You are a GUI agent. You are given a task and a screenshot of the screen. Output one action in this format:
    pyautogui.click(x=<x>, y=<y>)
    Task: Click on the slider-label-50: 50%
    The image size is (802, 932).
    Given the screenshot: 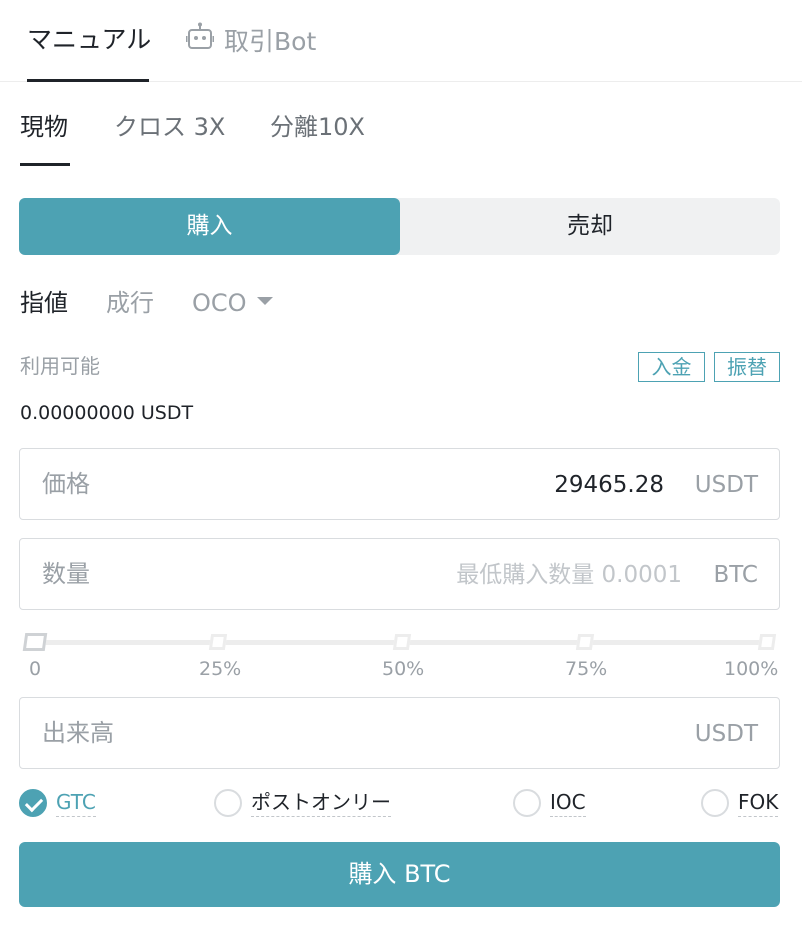 What is the action you would take?
    pyautogui.click(x=403, y=669)
    